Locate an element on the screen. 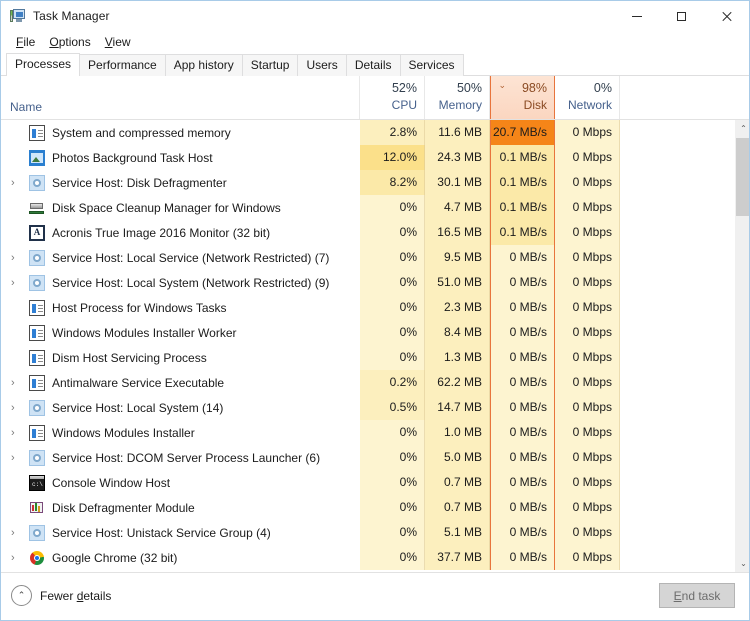  process-name-cell: Disk Space Cleanup Manager for Windows is located at coordinates (180, 207).